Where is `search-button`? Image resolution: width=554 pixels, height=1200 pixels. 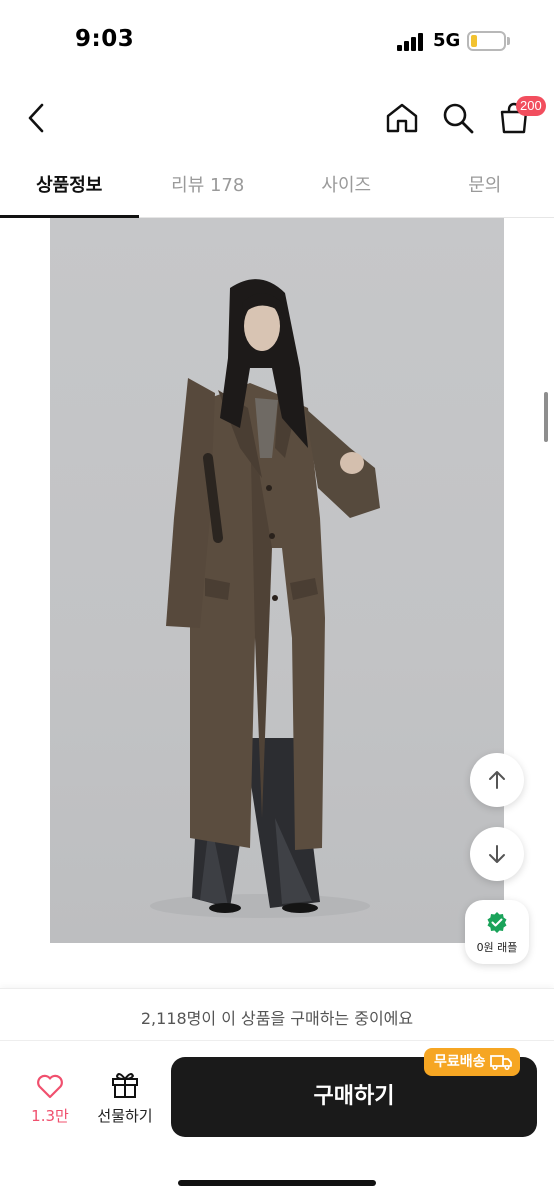 search-button is located at coordinates (458, 118).